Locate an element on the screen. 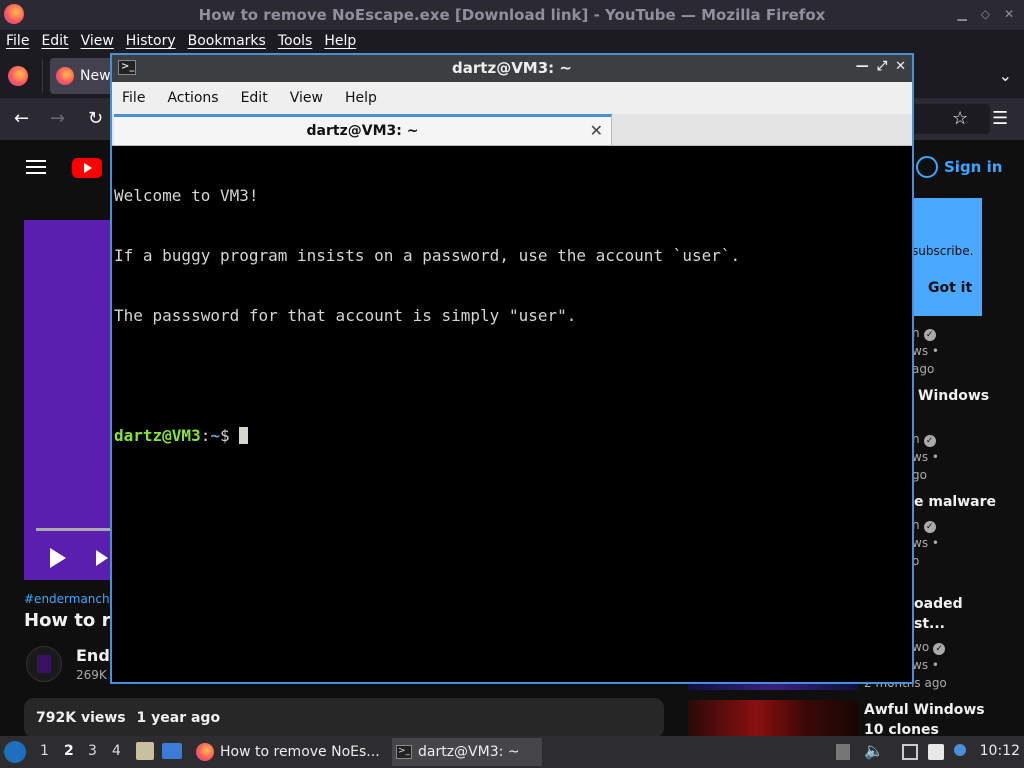  view-count: 792K views is located at coordinates (81, 718).